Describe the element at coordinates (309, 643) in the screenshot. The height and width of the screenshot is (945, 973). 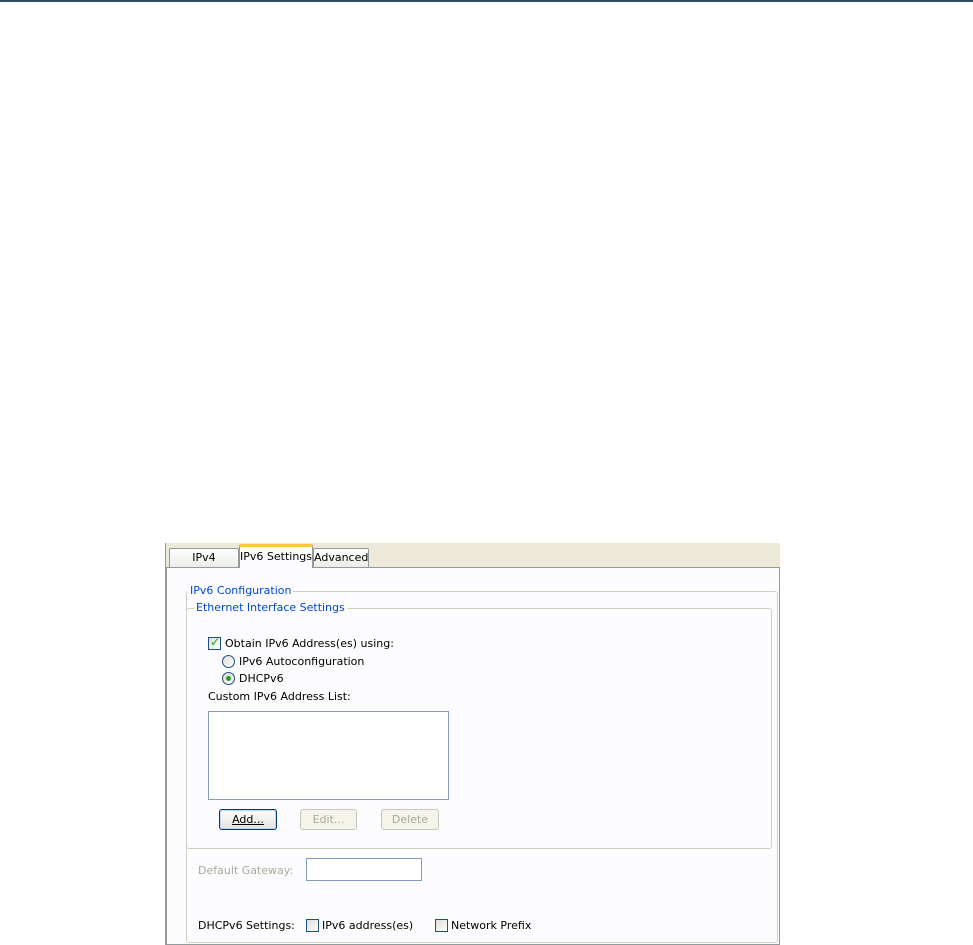
I see `obtain-ipv6-label: Obtain IPv6 Address(es) using:` at that location.